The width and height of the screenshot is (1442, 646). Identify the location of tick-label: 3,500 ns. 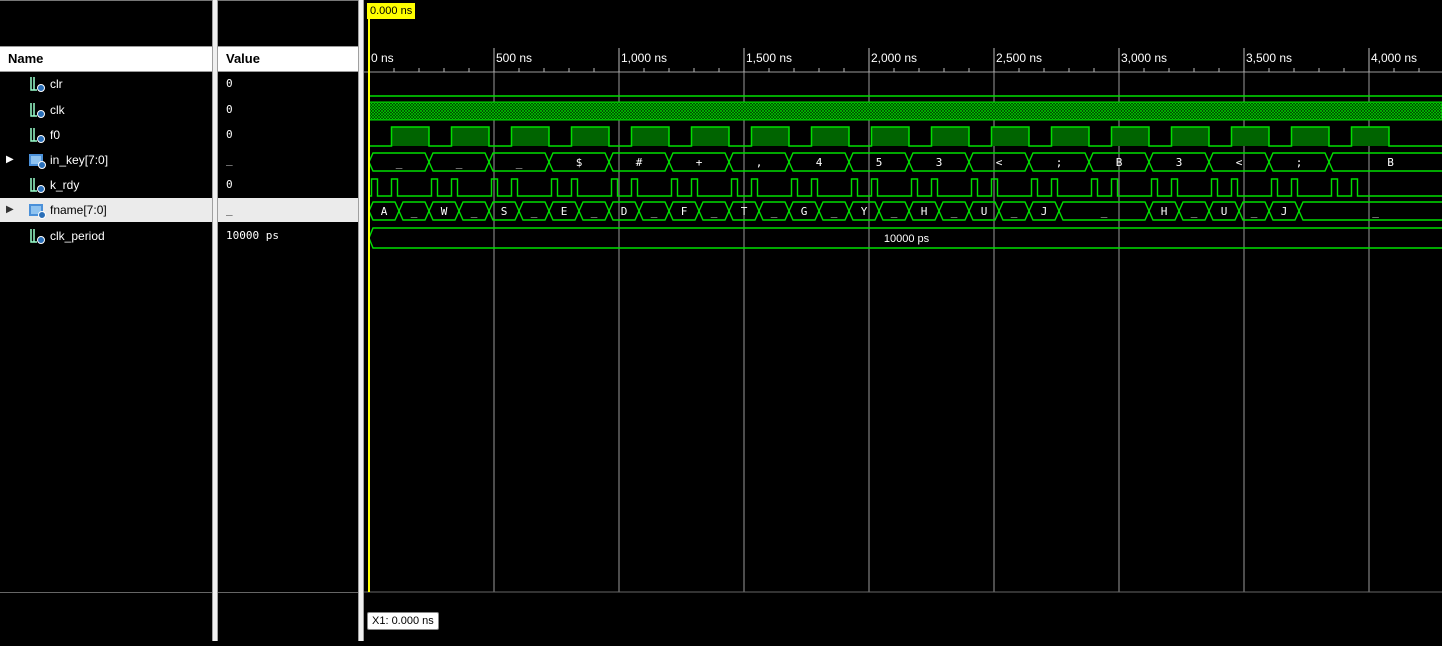
(1269, 58).